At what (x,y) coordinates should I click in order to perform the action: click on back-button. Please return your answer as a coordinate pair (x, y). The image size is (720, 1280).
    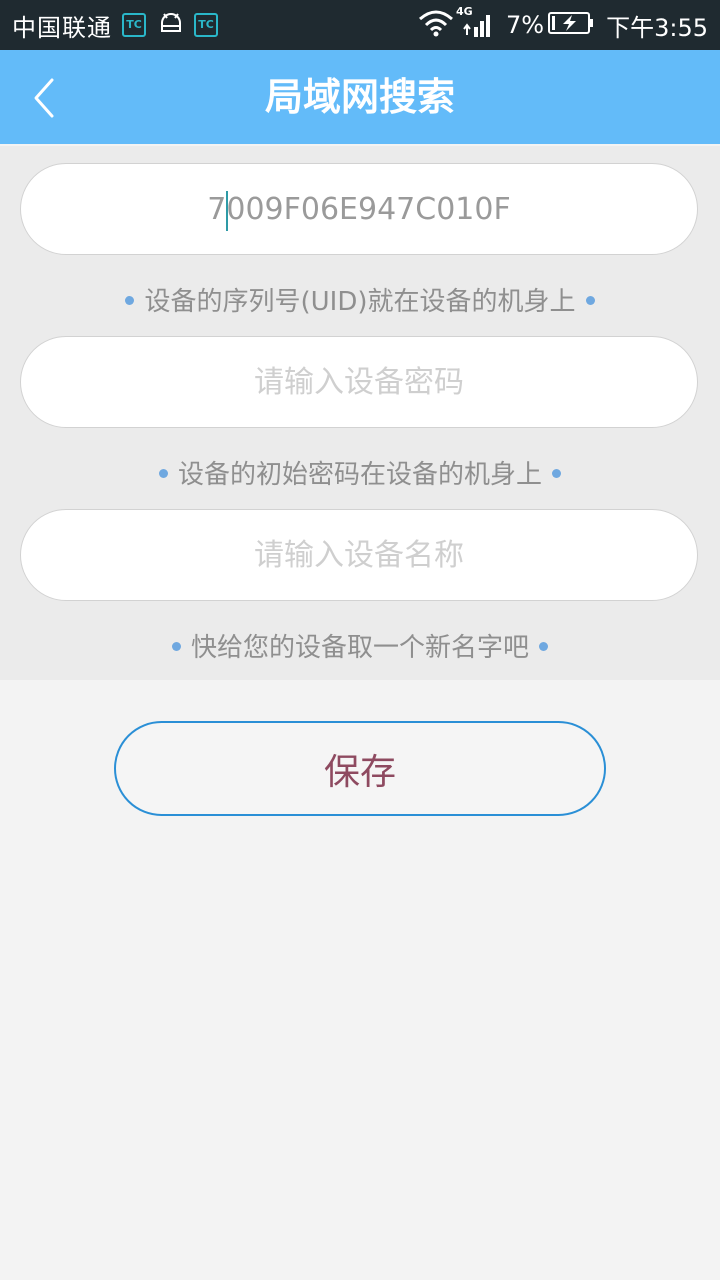
    Looking at the image, I should click on (47, 97).